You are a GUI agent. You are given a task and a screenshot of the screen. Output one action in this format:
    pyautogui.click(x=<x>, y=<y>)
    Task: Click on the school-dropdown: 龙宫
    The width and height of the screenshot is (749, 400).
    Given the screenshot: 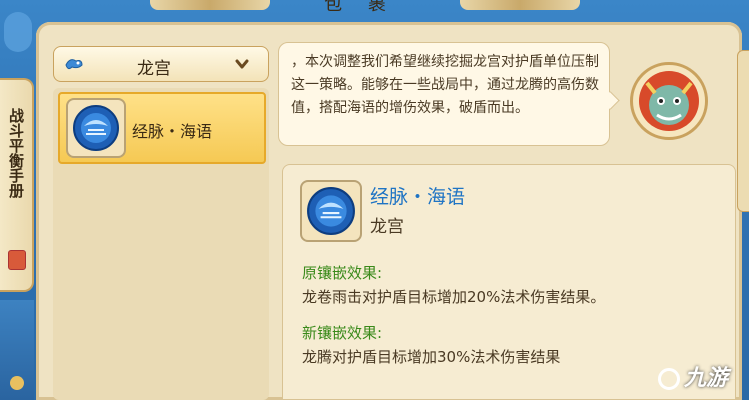 What is the action you would take?
    pyautogui.click(x=161, y=64)
    